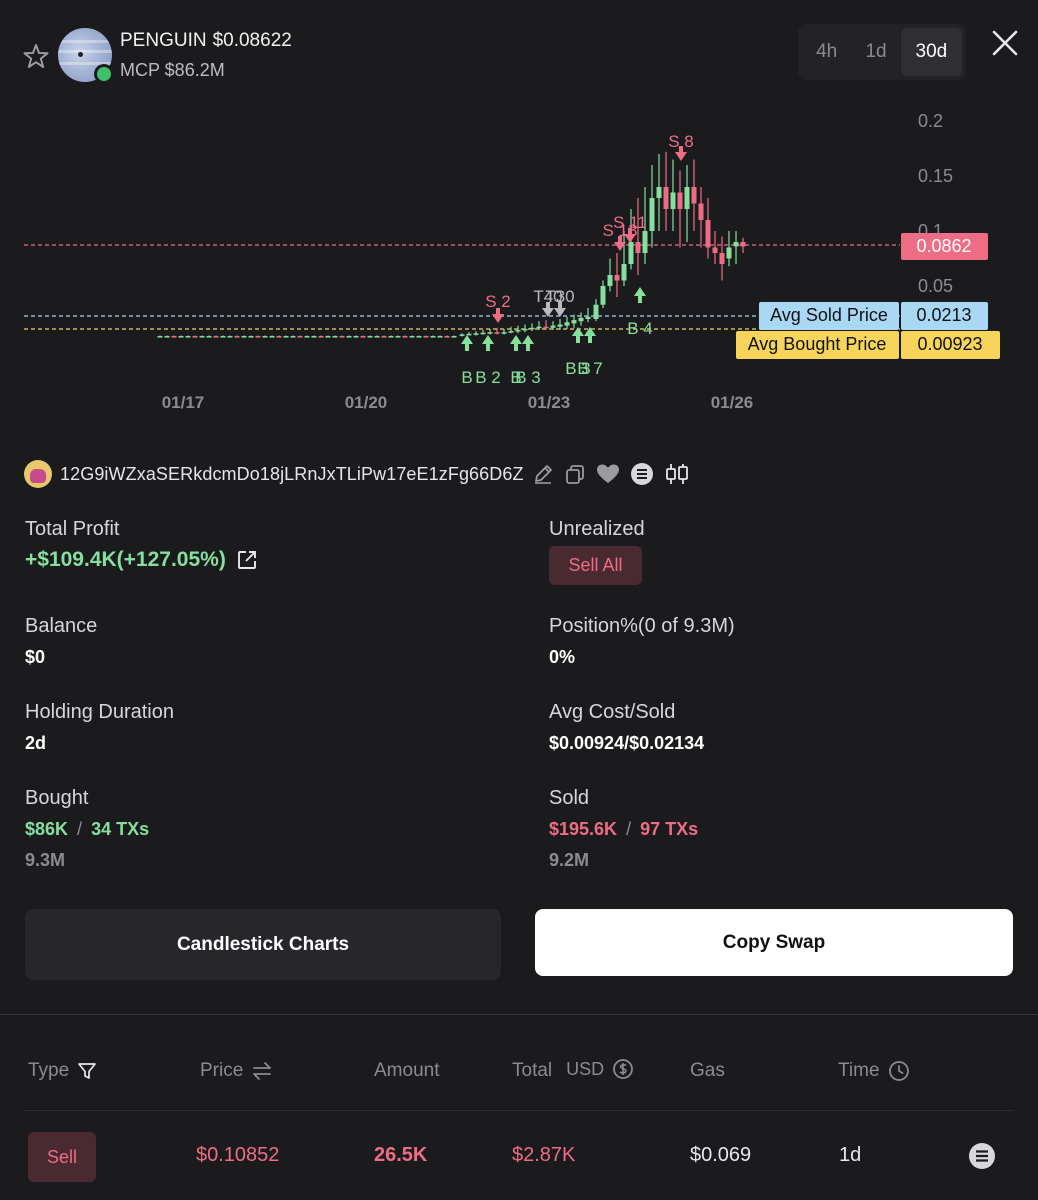 This screenshot has width=1038, height=1200. Describe the element at coordinates (640, 328) in the screenshot. I see `trade-marker-label: B 4` at that location.